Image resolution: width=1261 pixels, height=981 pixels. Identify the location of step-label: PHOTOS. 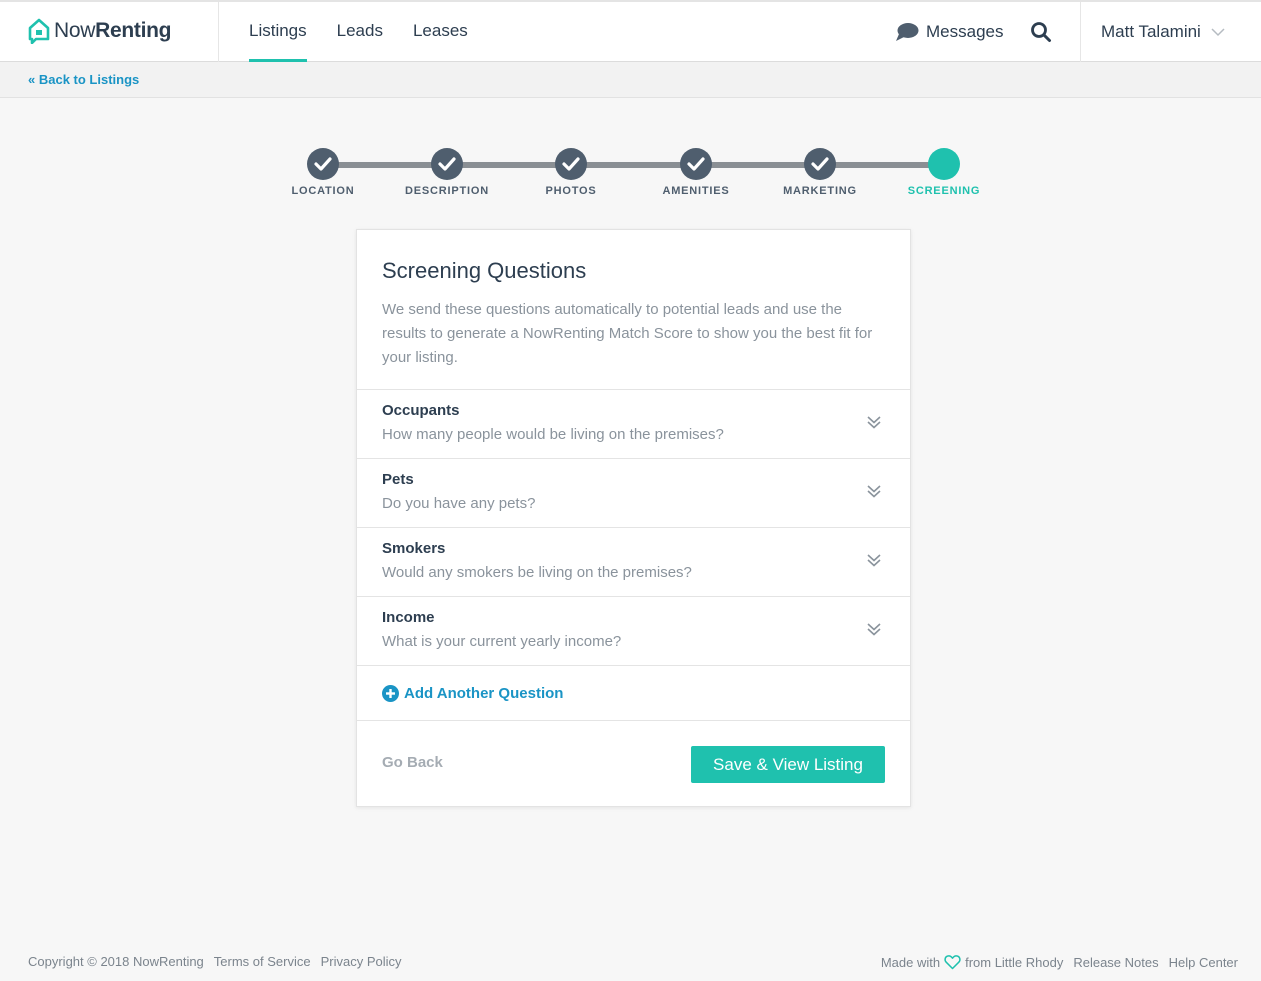
(571, 191).